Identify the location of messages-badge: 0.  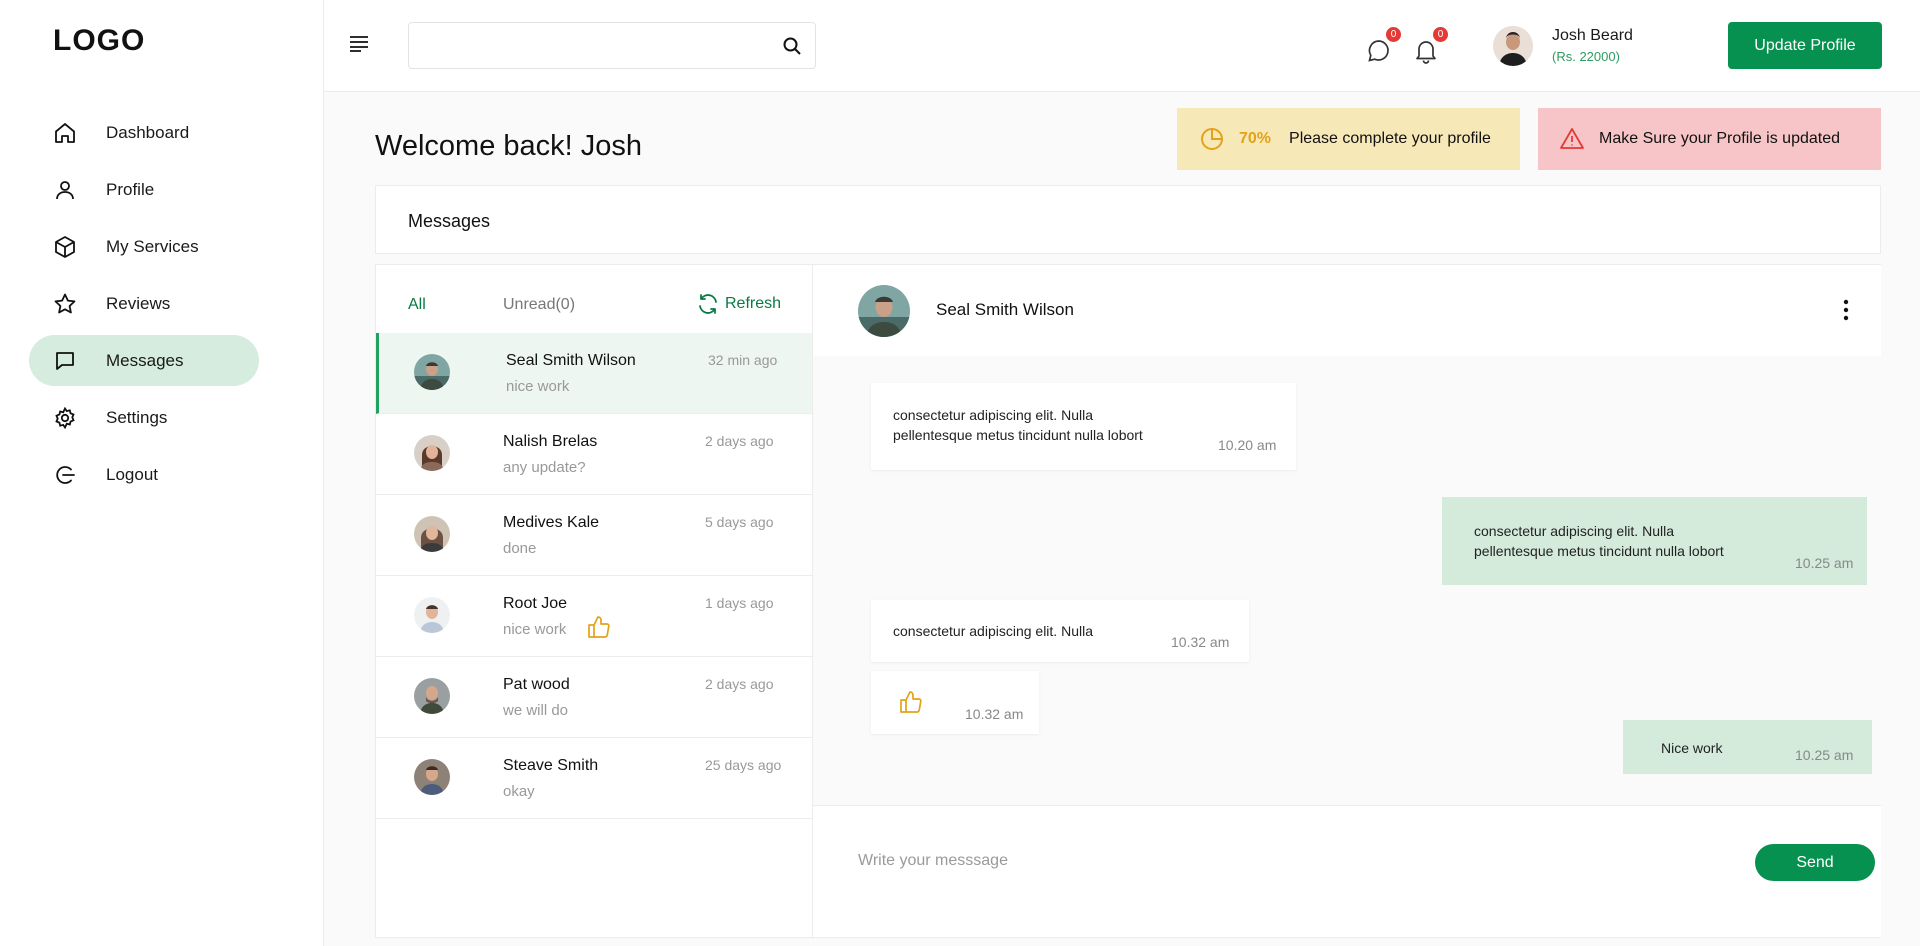
(1393, 34).